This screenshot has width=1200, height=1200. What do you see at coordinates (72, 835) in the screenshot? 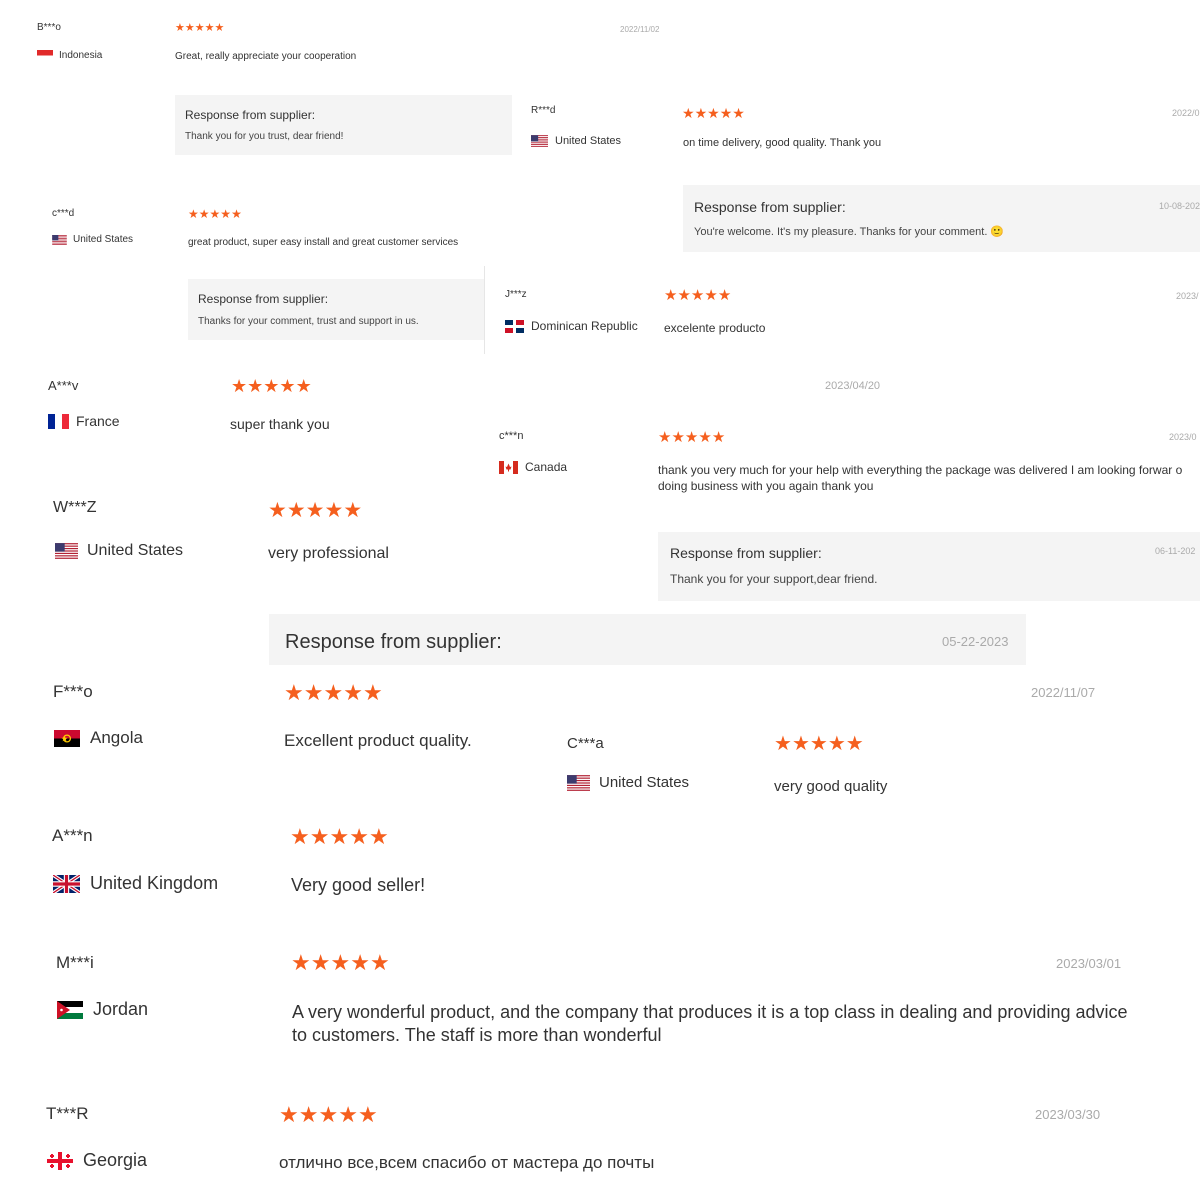
I see `reviewer-name: A***n` at bounding box center [72, 835].